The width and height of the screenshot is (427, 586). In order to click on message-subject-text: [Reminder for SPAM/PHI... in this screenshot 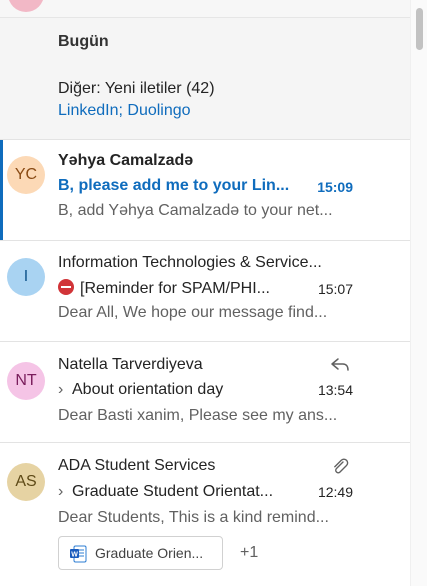, I will do `click(175, 288)`.